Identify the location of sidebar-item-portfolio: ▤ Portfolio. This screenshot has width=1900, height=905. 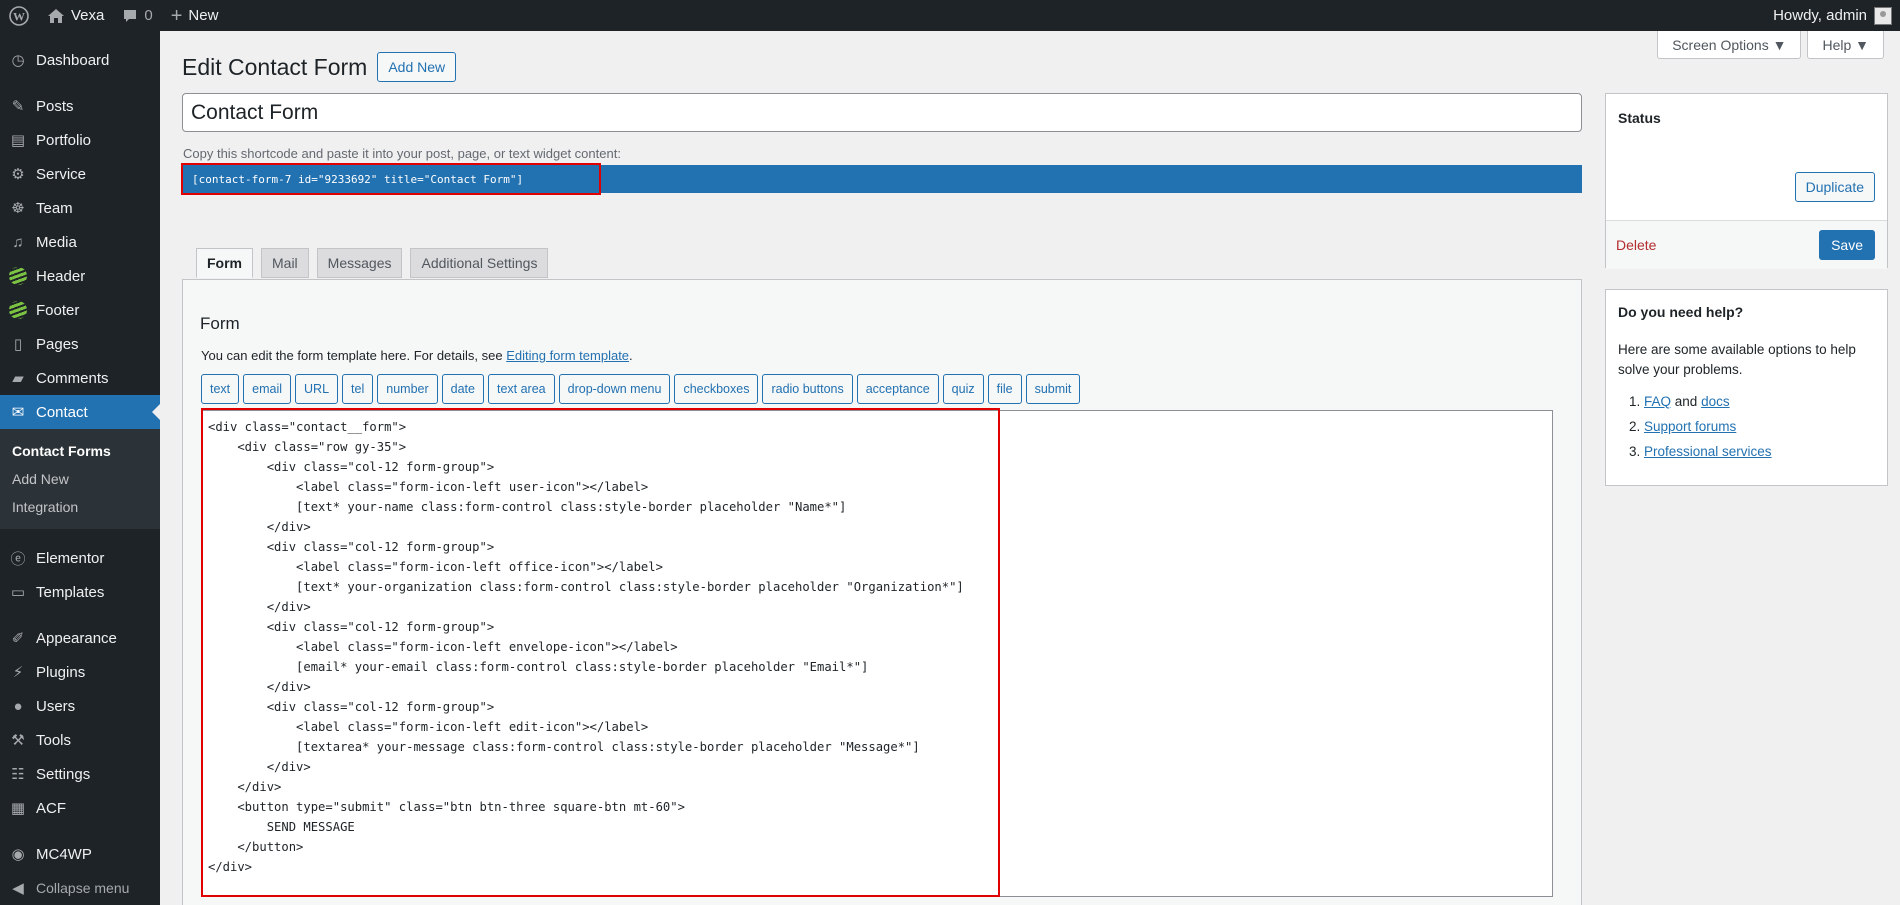
(80, 140).